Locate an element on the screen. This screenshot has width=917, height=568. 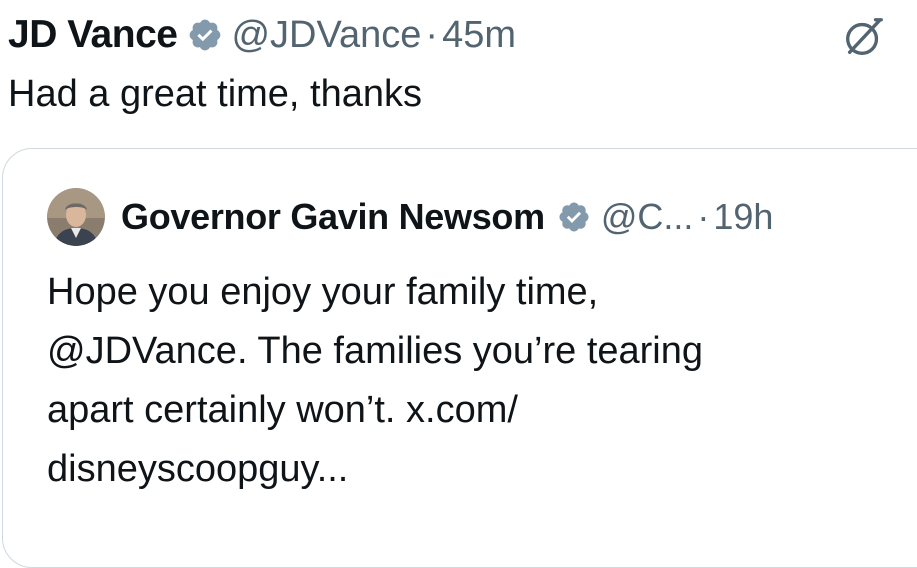
author-name: JD Vance is located at coordinates (93, 35).